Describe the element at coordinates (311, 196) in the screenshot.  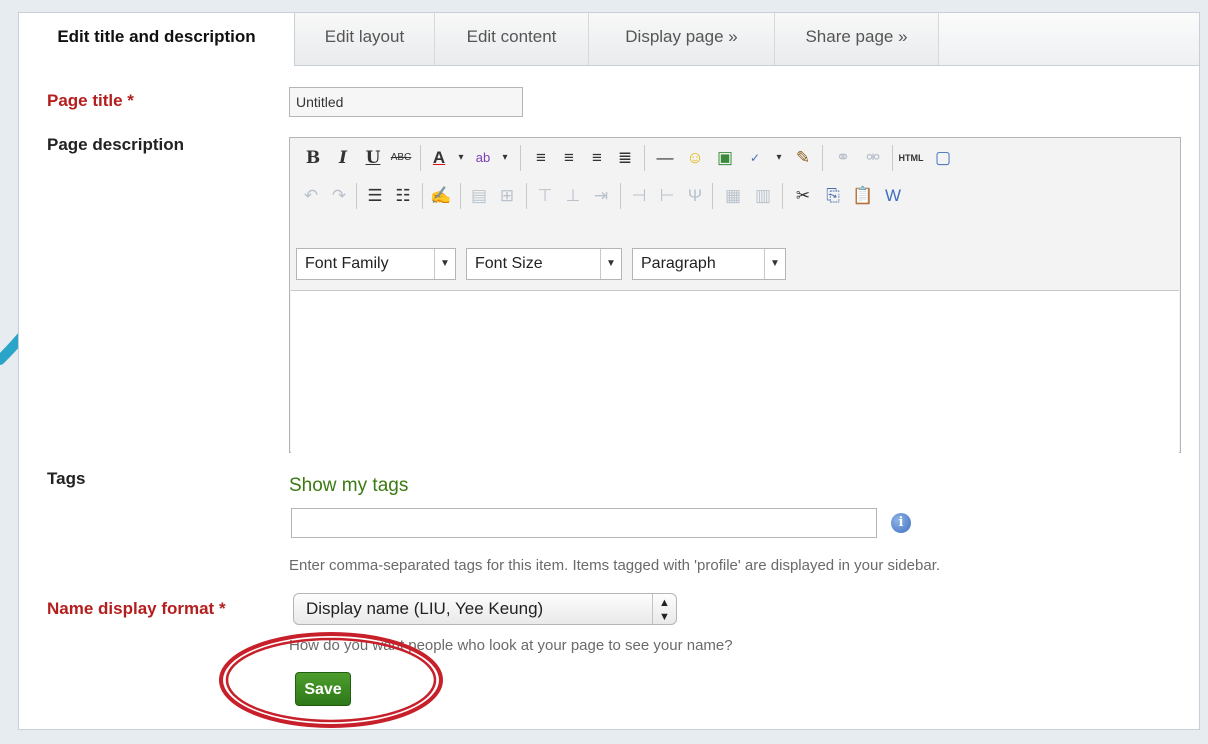
I see `undo-icon: ↶` at that location.